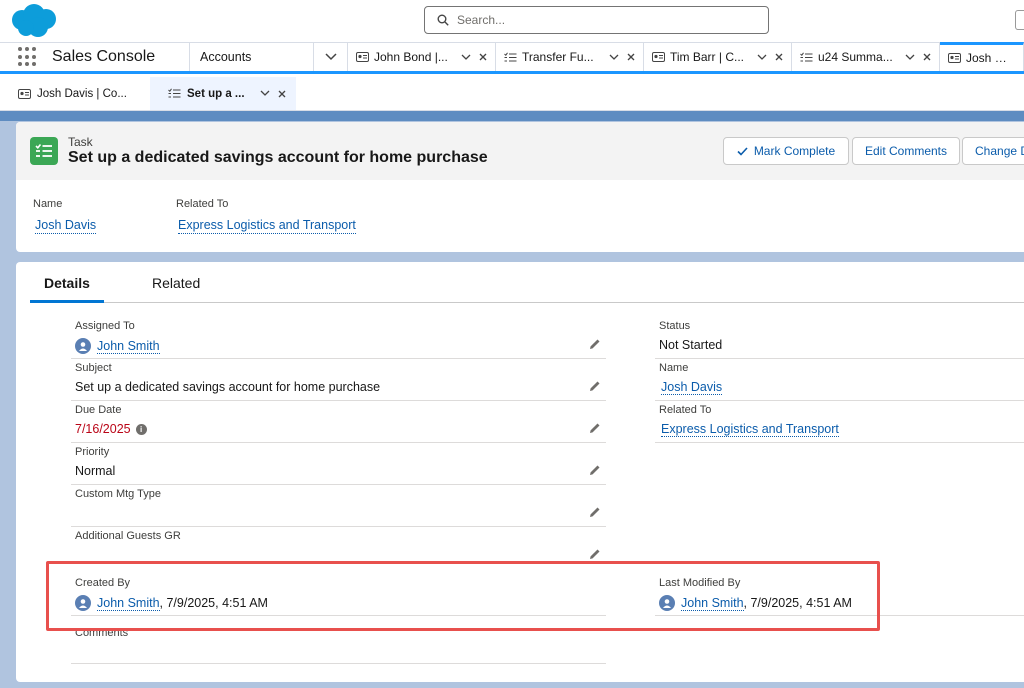 The width and height of the screenshot is (1024, 688). Describe the element at coordinates (527, 282) in the screenshot. I see `record-tabs: Details Related` at that location.